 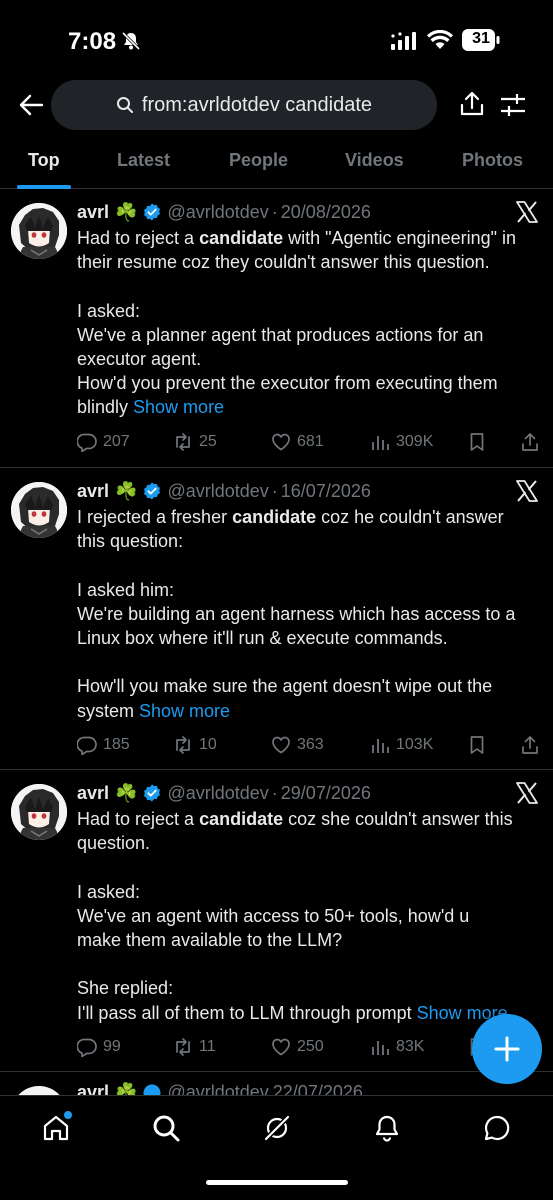 I want to click on tab-top: Top, so click(x=44, y=160).